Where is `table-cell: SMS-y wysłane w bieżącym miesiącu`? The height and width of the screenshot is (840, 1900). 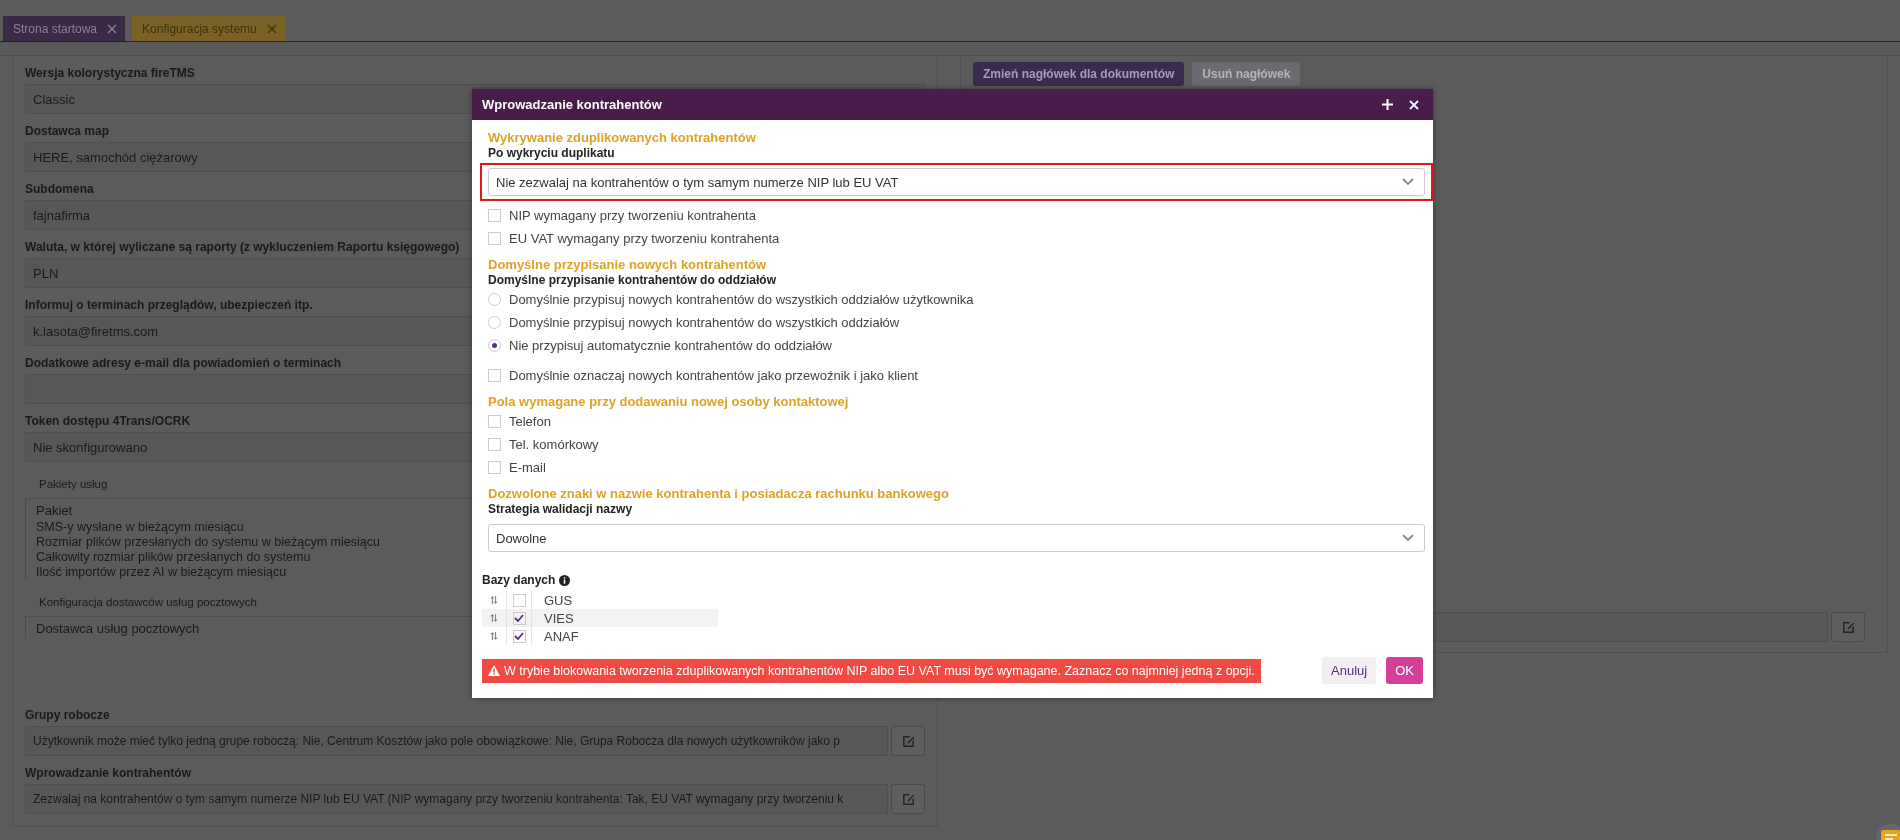
table-cell: SMS-y wysłane w bieżącym miesiącu is located at coordinates (140, 527).